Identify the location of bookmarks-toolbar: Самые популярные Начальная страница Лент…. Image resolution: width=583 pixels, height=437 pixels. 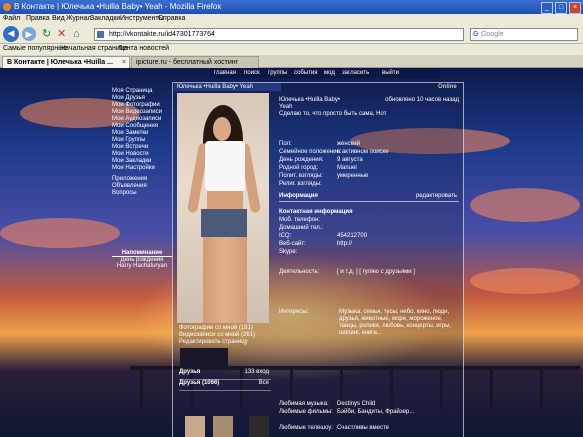
(291, 49).